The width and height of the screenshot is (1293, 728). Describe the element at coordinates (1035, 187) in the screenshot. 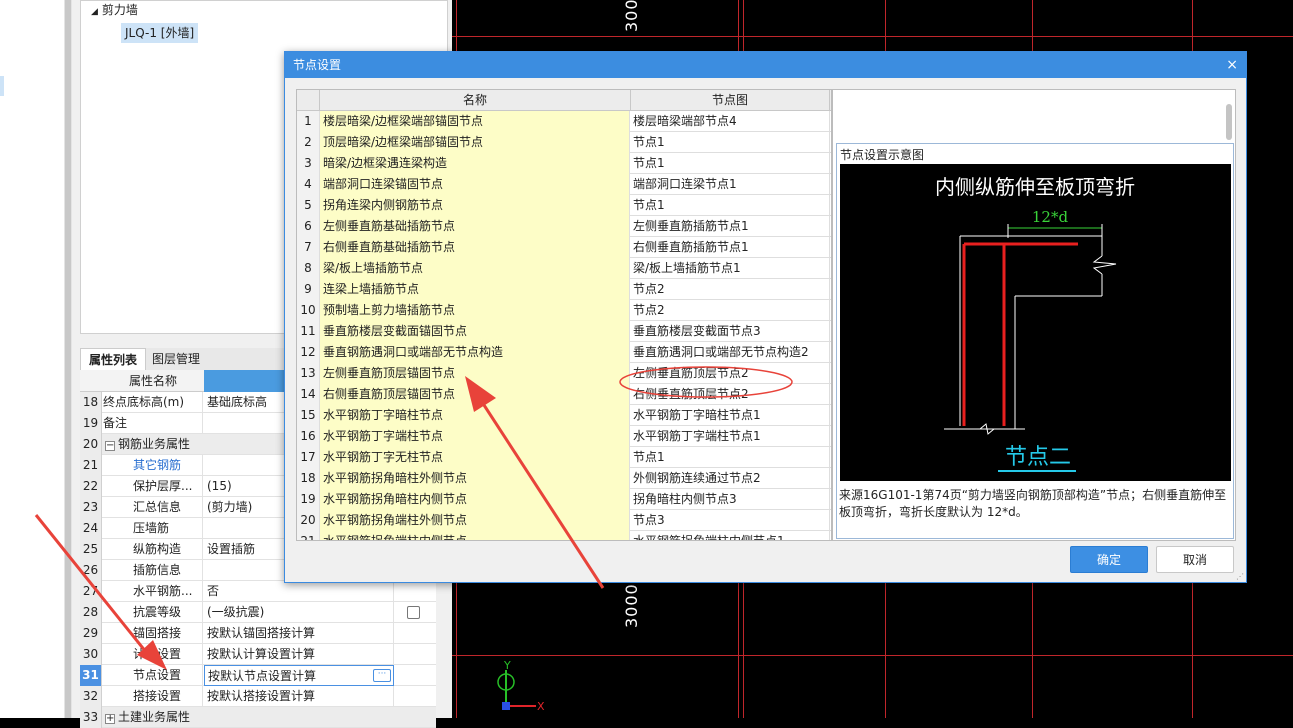

I see `diagram-title: 内侧纵筋伸至板顶弯折` at that location.